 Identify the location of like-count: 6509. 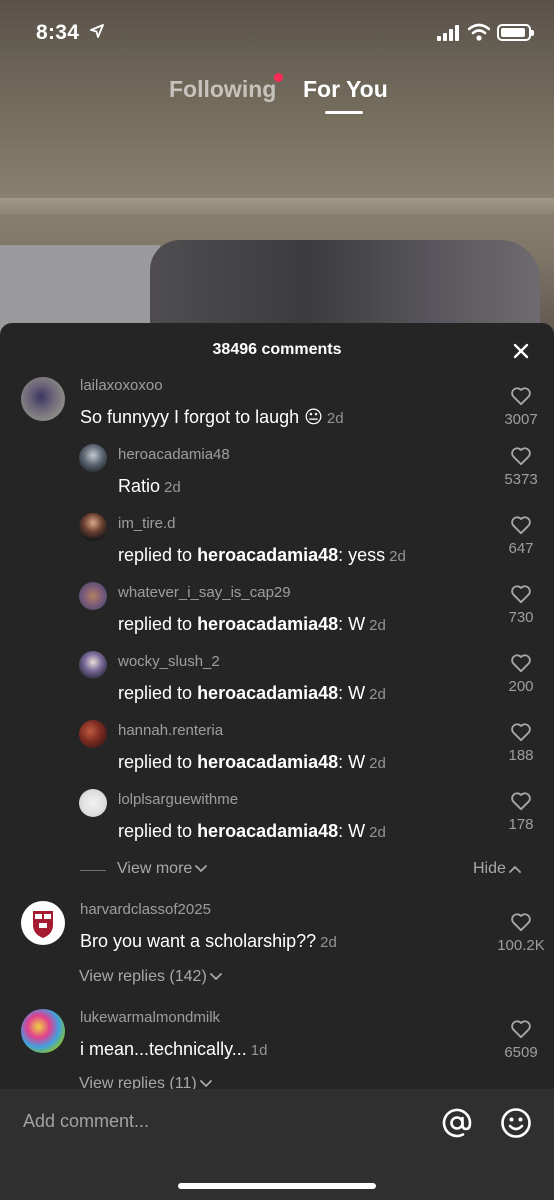
(521, 1052).